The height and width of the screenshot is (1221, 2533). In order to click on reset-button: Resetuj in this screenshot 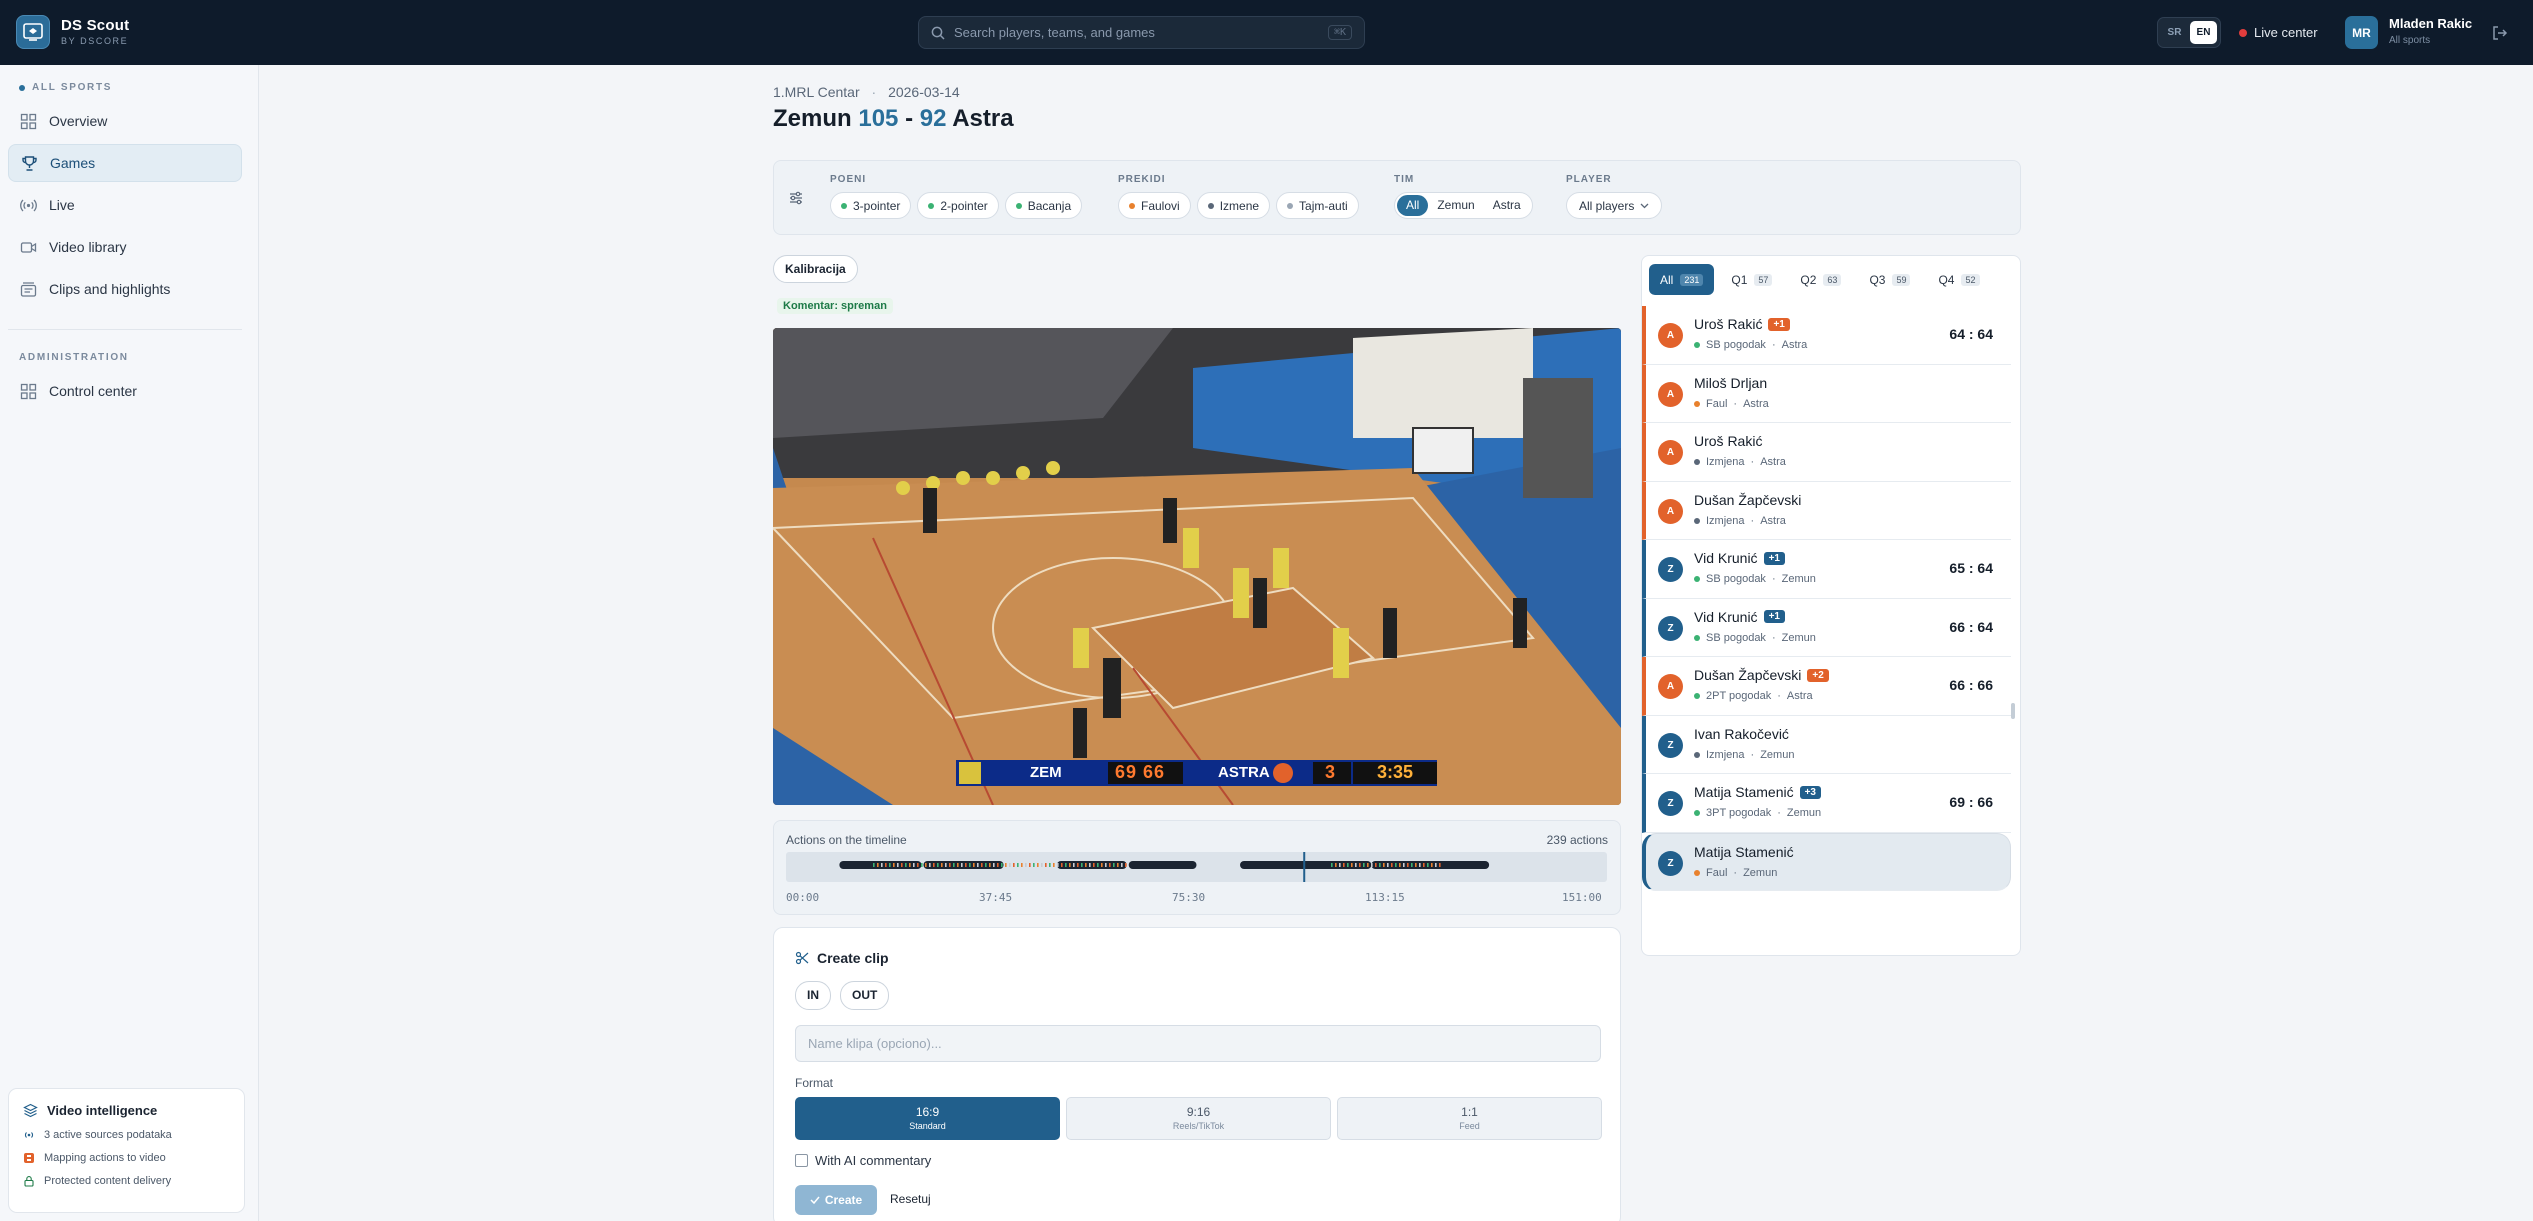, I will do `click(910, 1199)`.